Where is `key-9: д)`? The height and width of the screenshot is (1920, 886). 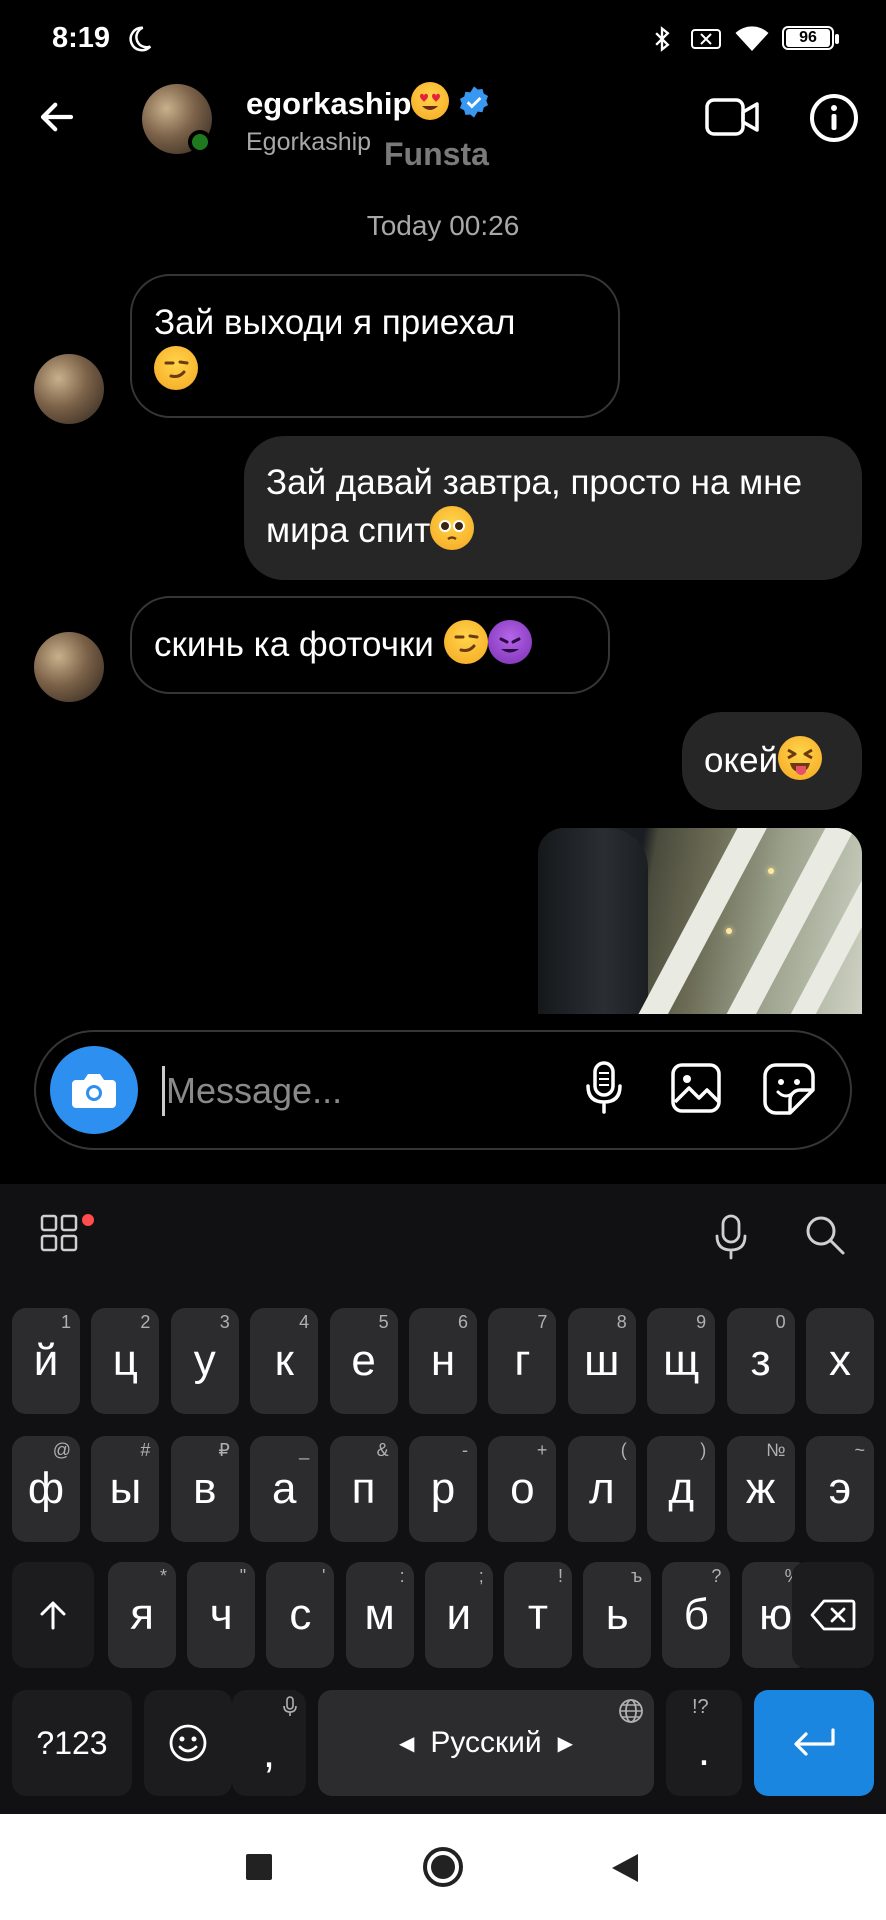
key-9: д) is located at coordinates (681, 1489).